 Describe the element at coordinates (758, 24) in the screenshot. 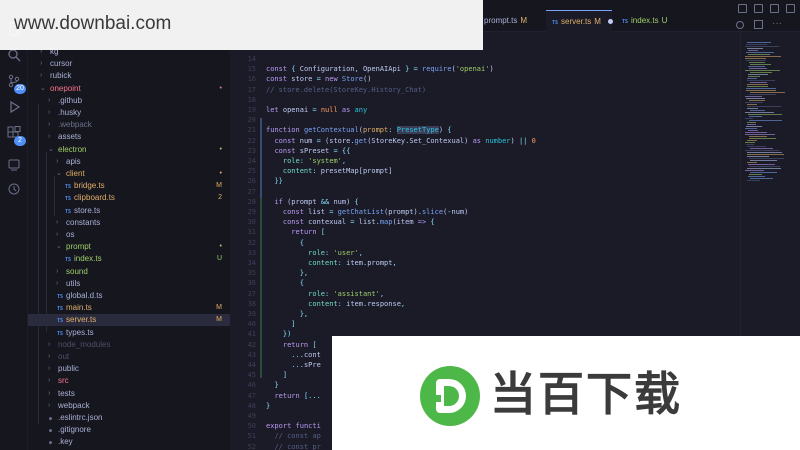

I see `split-icon` at that location.